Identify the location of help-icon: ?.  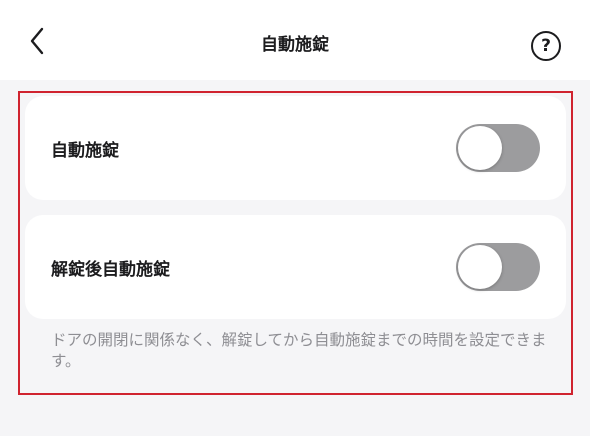
(546, 46).